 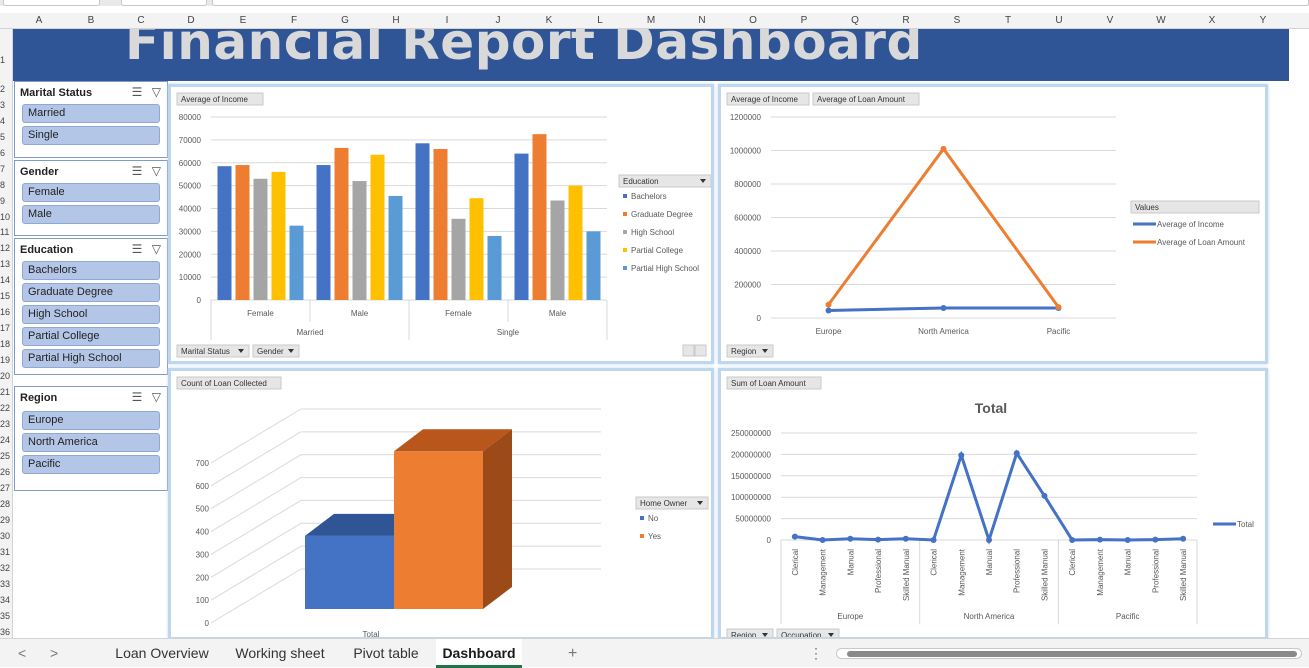 I want to click on slicer-region: Region ☰ ▽ Europe North America Pacific, so click(x=91, y=438).